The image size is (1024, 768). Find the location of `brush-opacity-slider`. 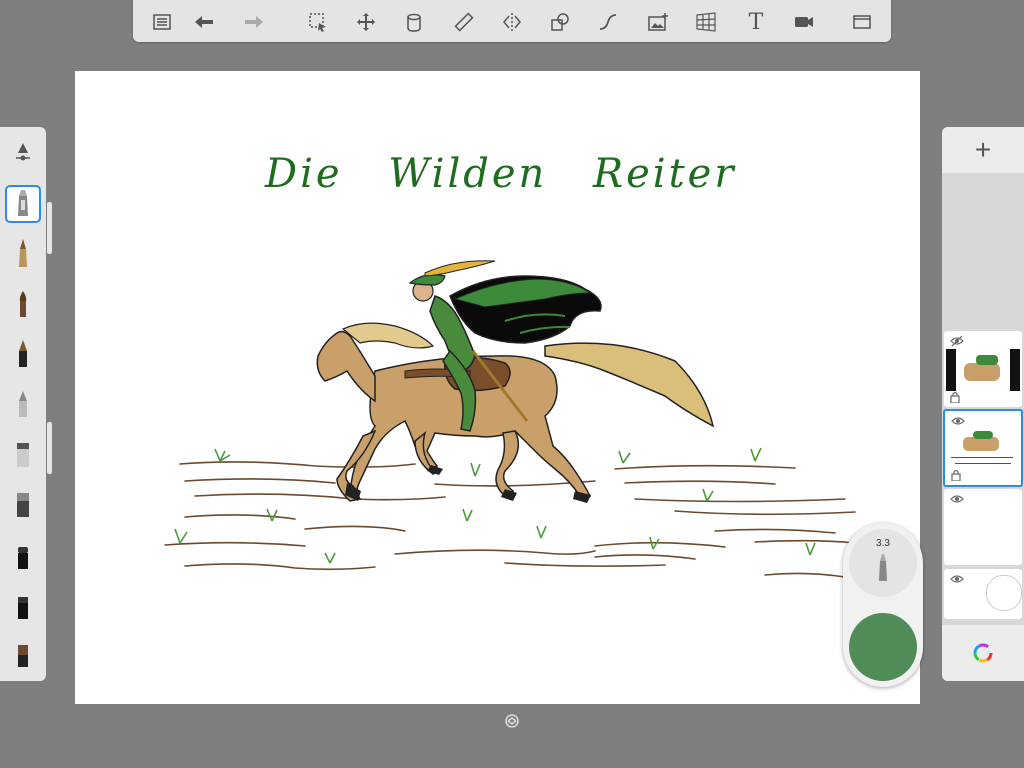

brush-opacity-slider is located at coordinates (49, 448).